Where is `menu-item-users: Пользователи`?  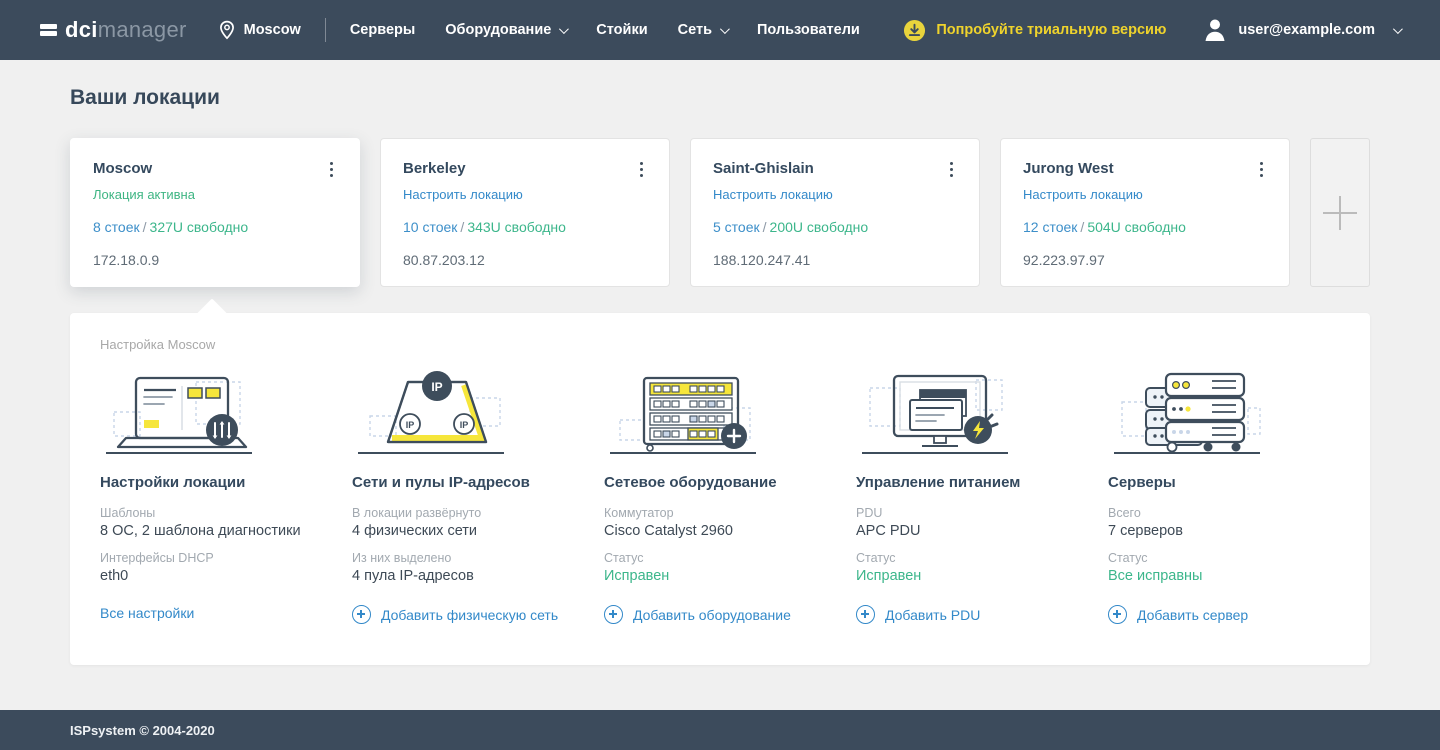
menu-item-users: Пользователи is located at coordinates (808, 30).